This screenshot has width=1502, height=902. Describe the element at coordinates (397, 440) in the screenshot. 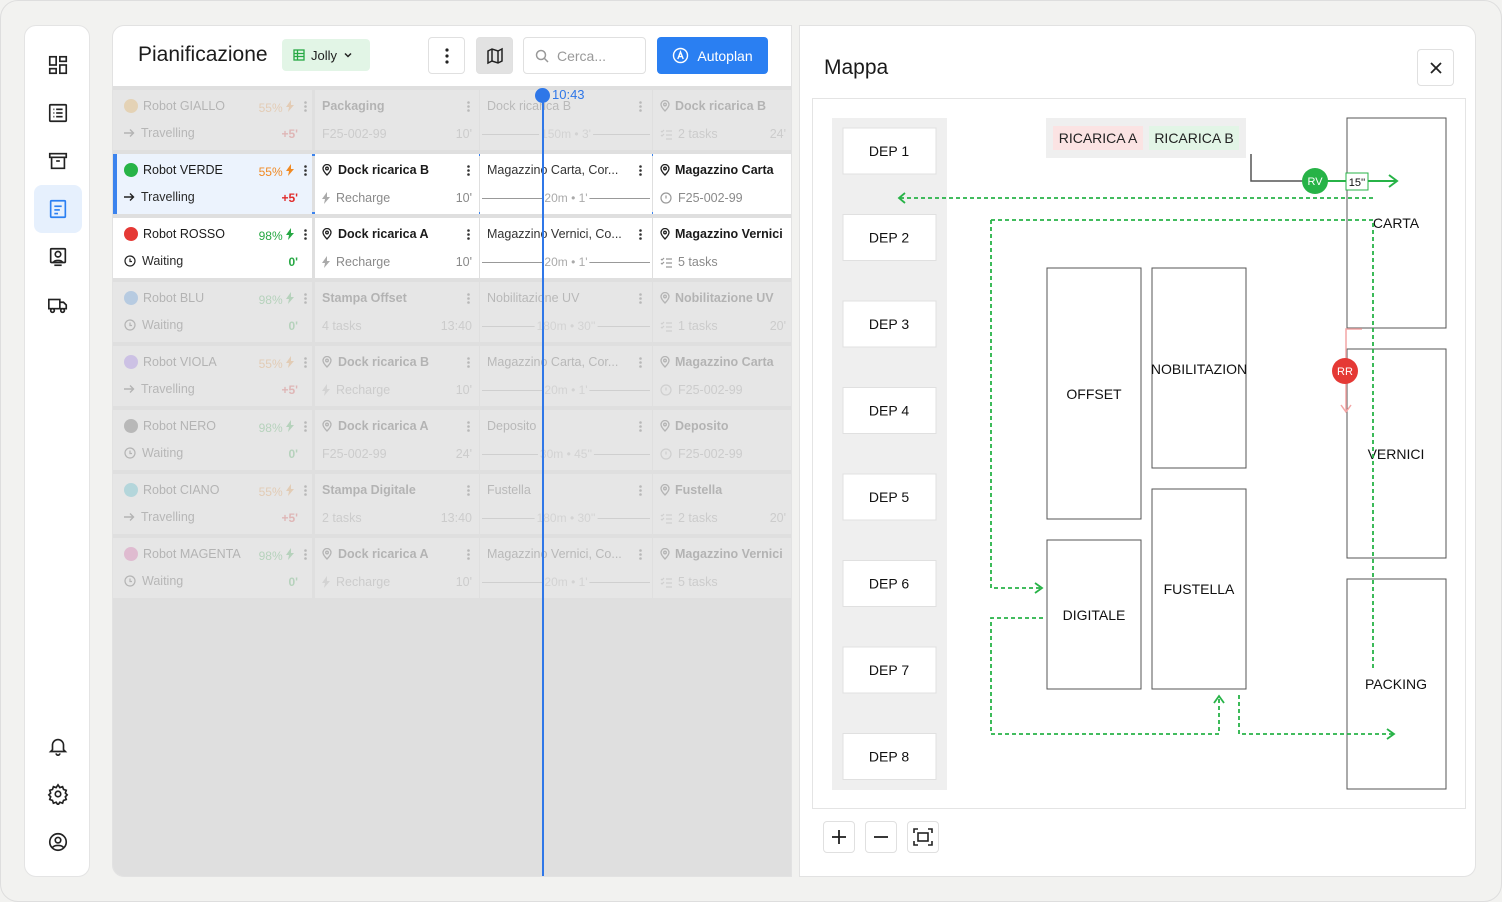

I see `task-cell: Dock ricarica A F25-002-99 24'` at that location.